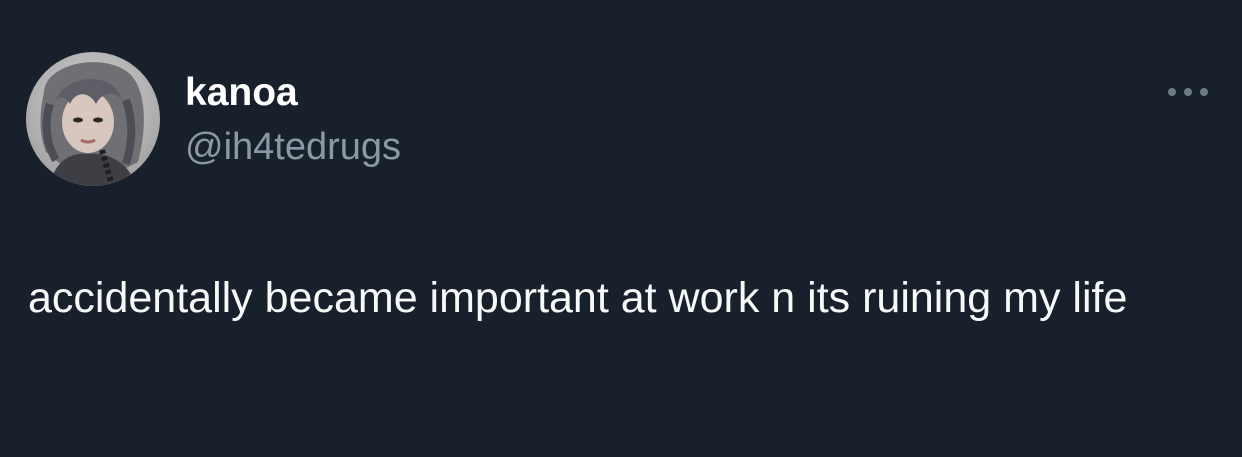 This screenshot has height=457, width=1242. Describe the element at coordinates (241, 93) in the screenshot. I see `author-display-name: kanoa` at that location.